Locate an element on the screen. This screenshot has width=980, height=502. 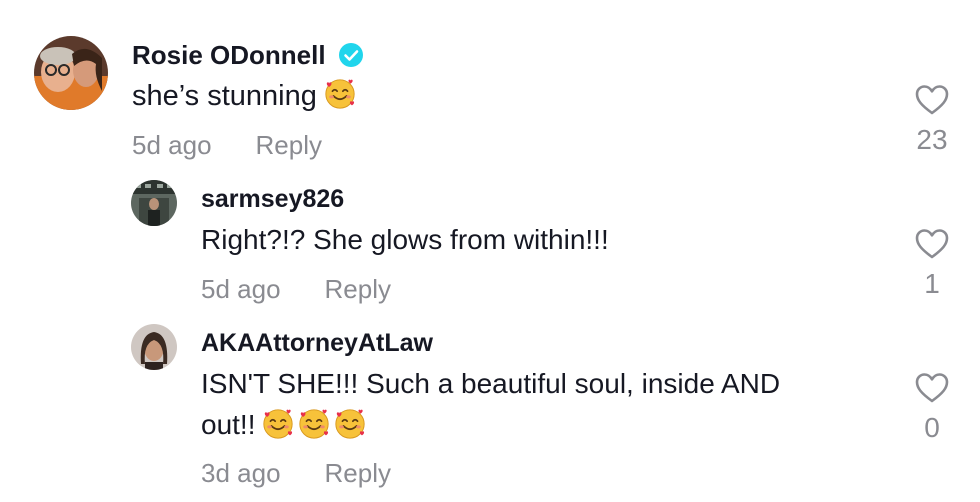
username: Rosie ODonnell is located at coordinates (248, 55).